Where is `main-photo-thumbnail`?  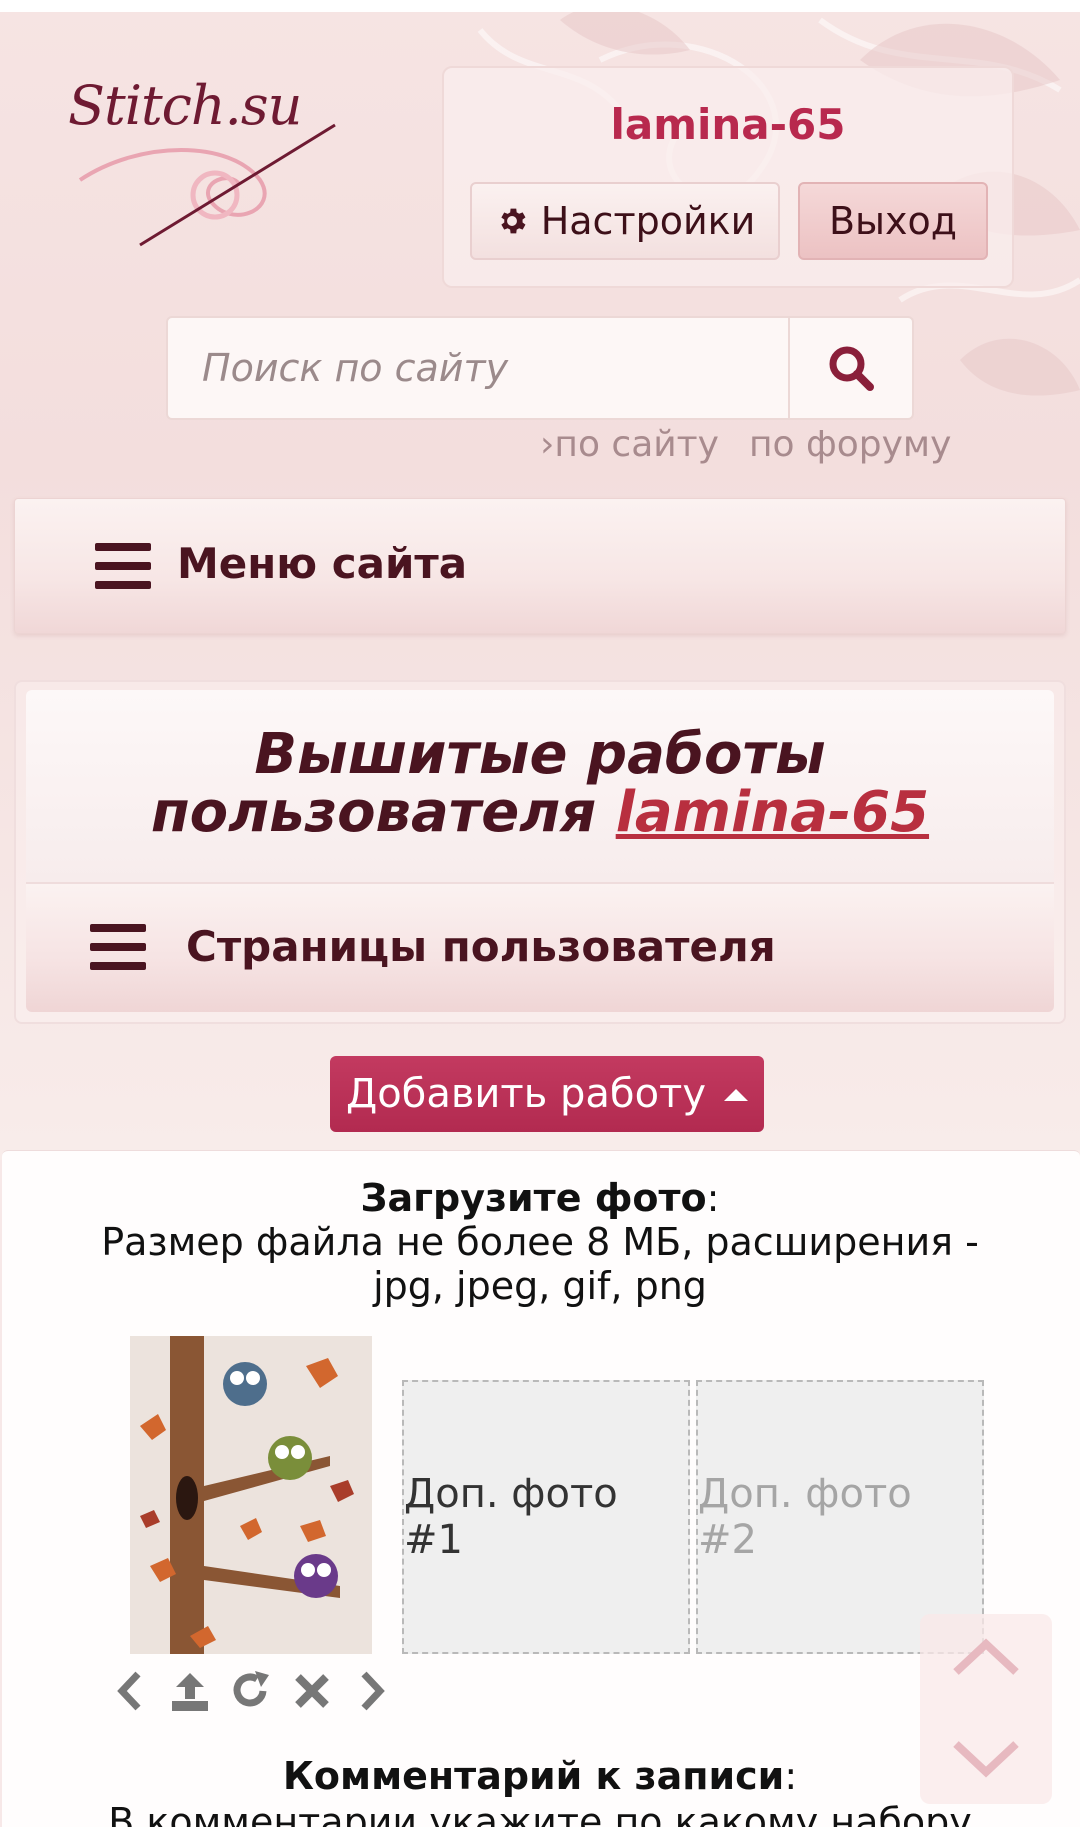
main-photo-thumbnail is located at coordinates (251, 1495).